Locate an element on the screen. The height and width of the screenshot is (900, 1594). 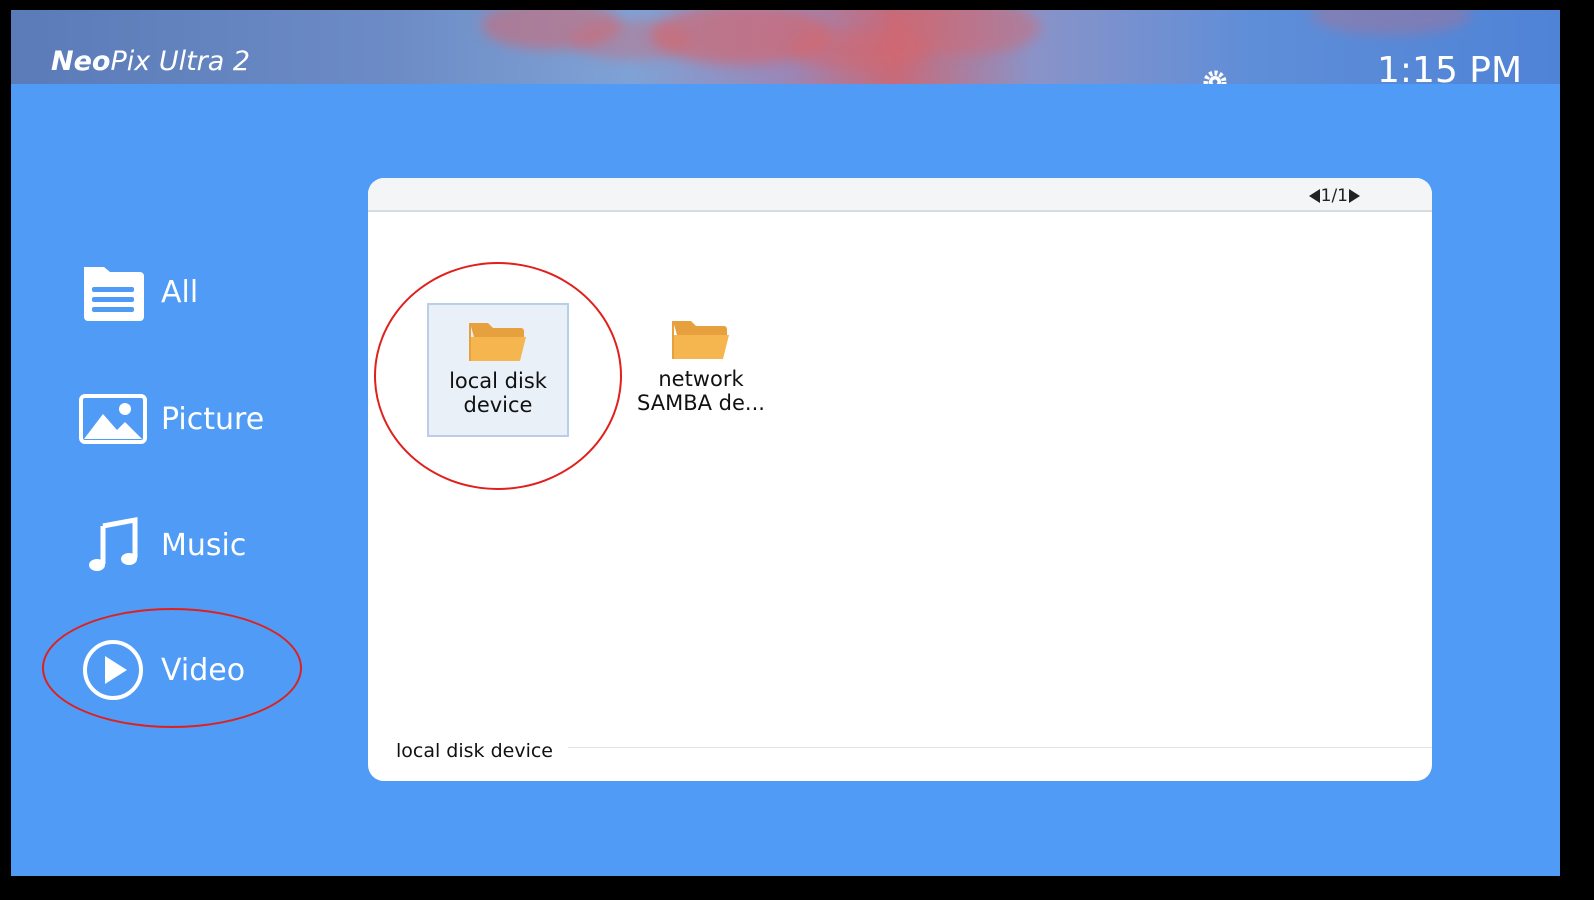
sidebar-item-label: All is located at coordinates (180, 292).